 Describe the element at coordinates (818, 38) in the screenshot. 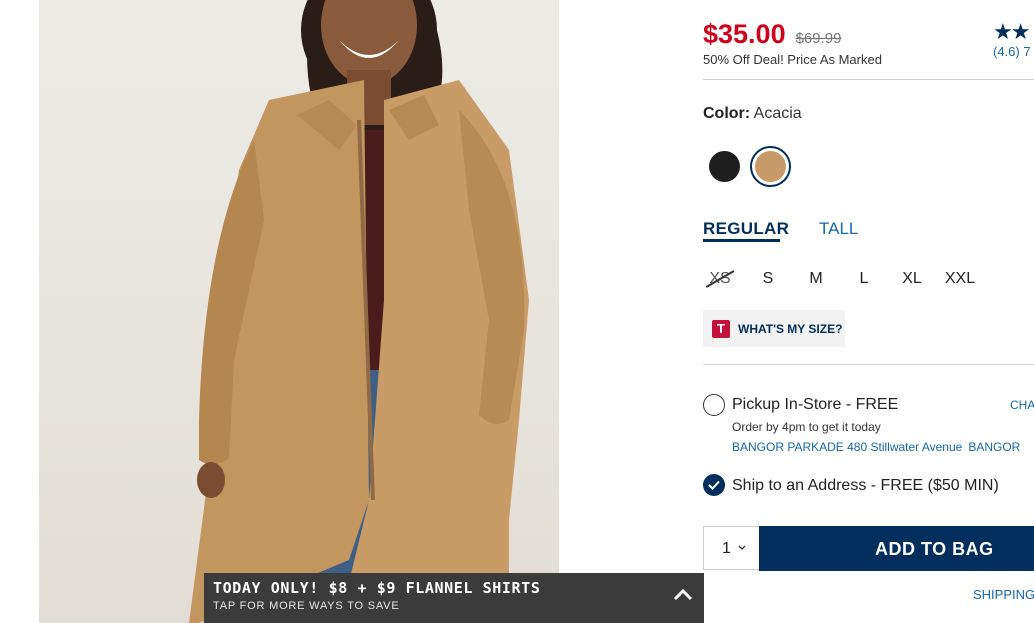

I see `original-price: $69.99` at that location.